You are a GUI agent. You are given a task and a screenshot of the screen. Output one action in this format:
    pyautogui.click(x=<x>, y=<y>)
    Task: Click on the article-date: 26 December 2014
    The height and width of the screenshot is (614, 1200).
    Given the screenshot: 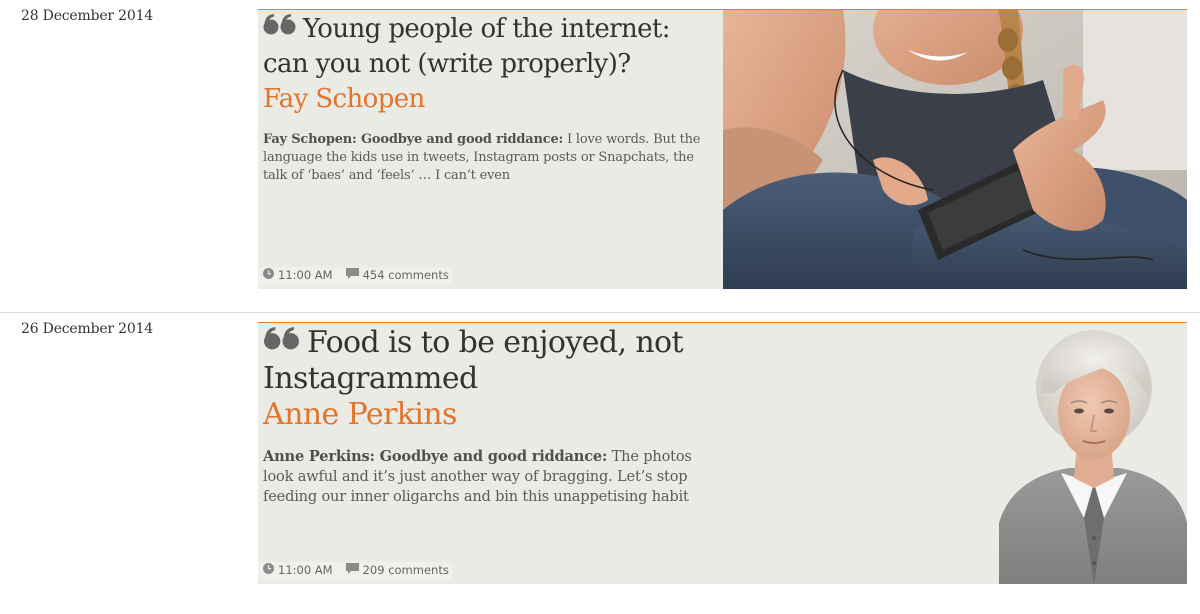 What is the action you would take?
    pyautogui.click(x=87, y=329)
    